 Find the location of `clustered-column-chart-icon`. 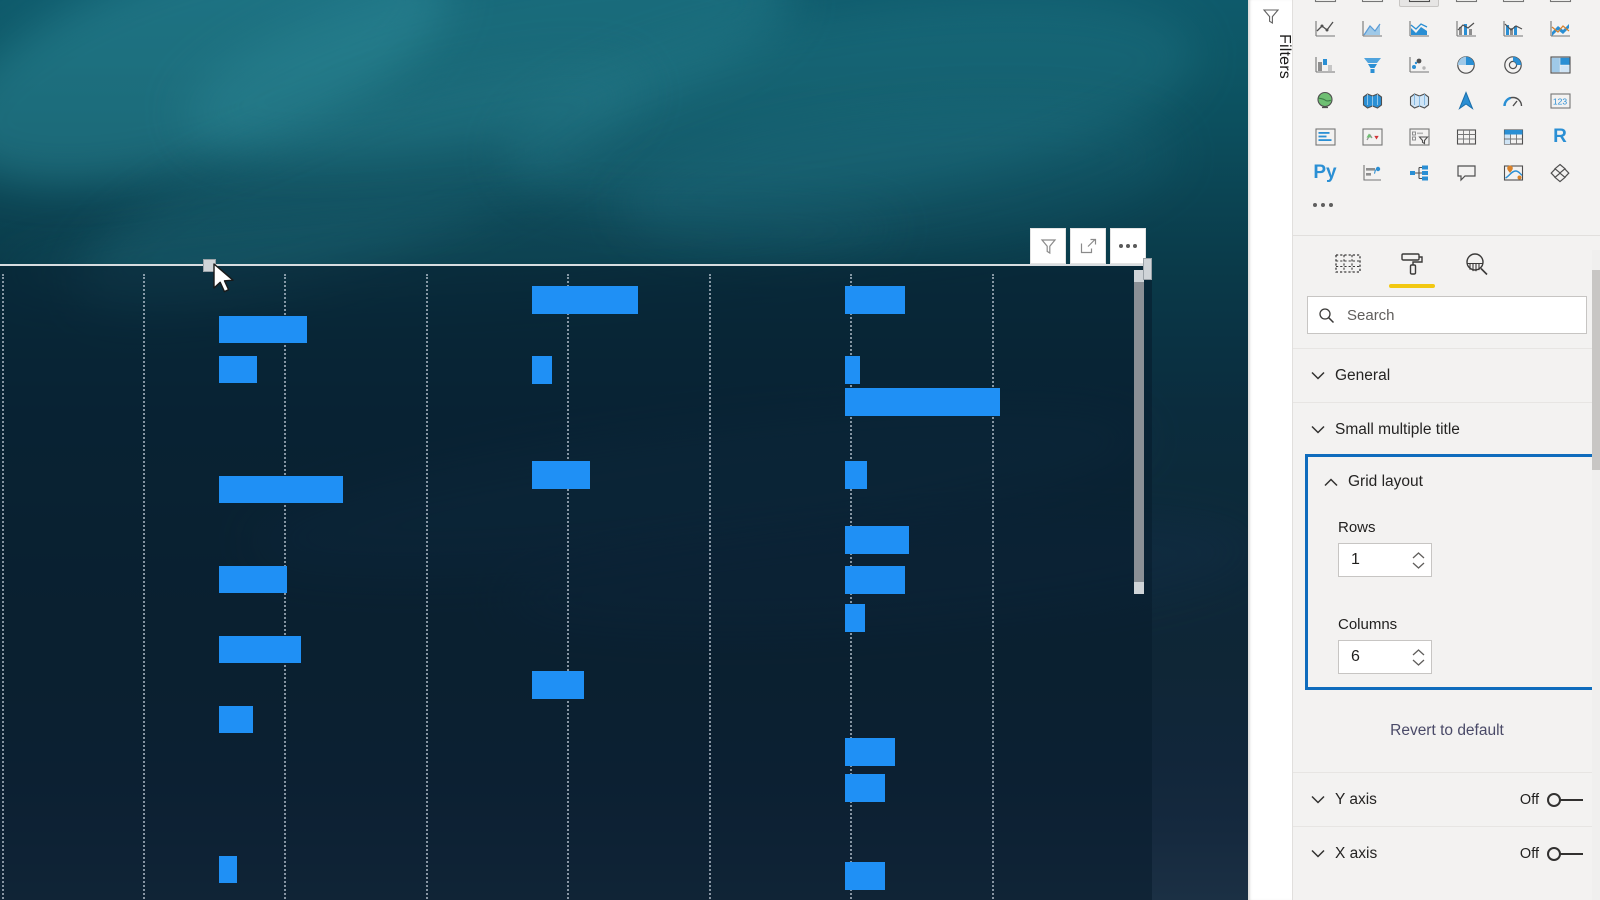

clustered-column-chart-icon is located at coordinates (1466, 3).